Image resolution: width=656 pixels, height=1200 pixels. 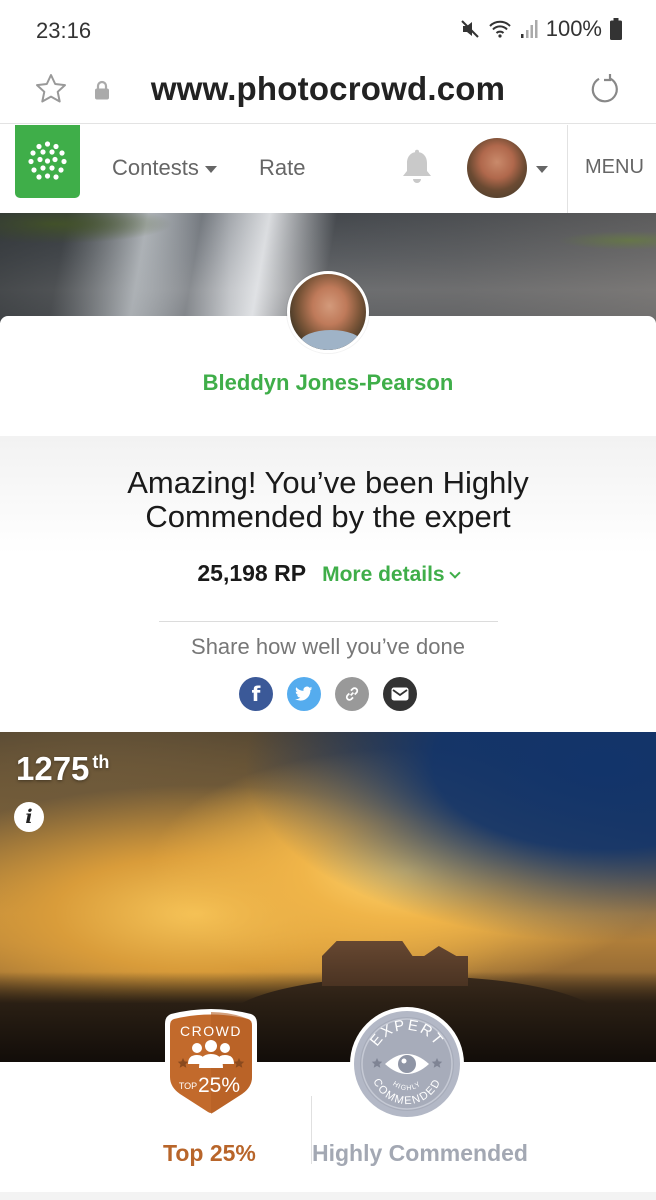 What do you see at coordinates (395, 963) in the screenshot?
I see `photo-house` at bounding box center [395, 963].